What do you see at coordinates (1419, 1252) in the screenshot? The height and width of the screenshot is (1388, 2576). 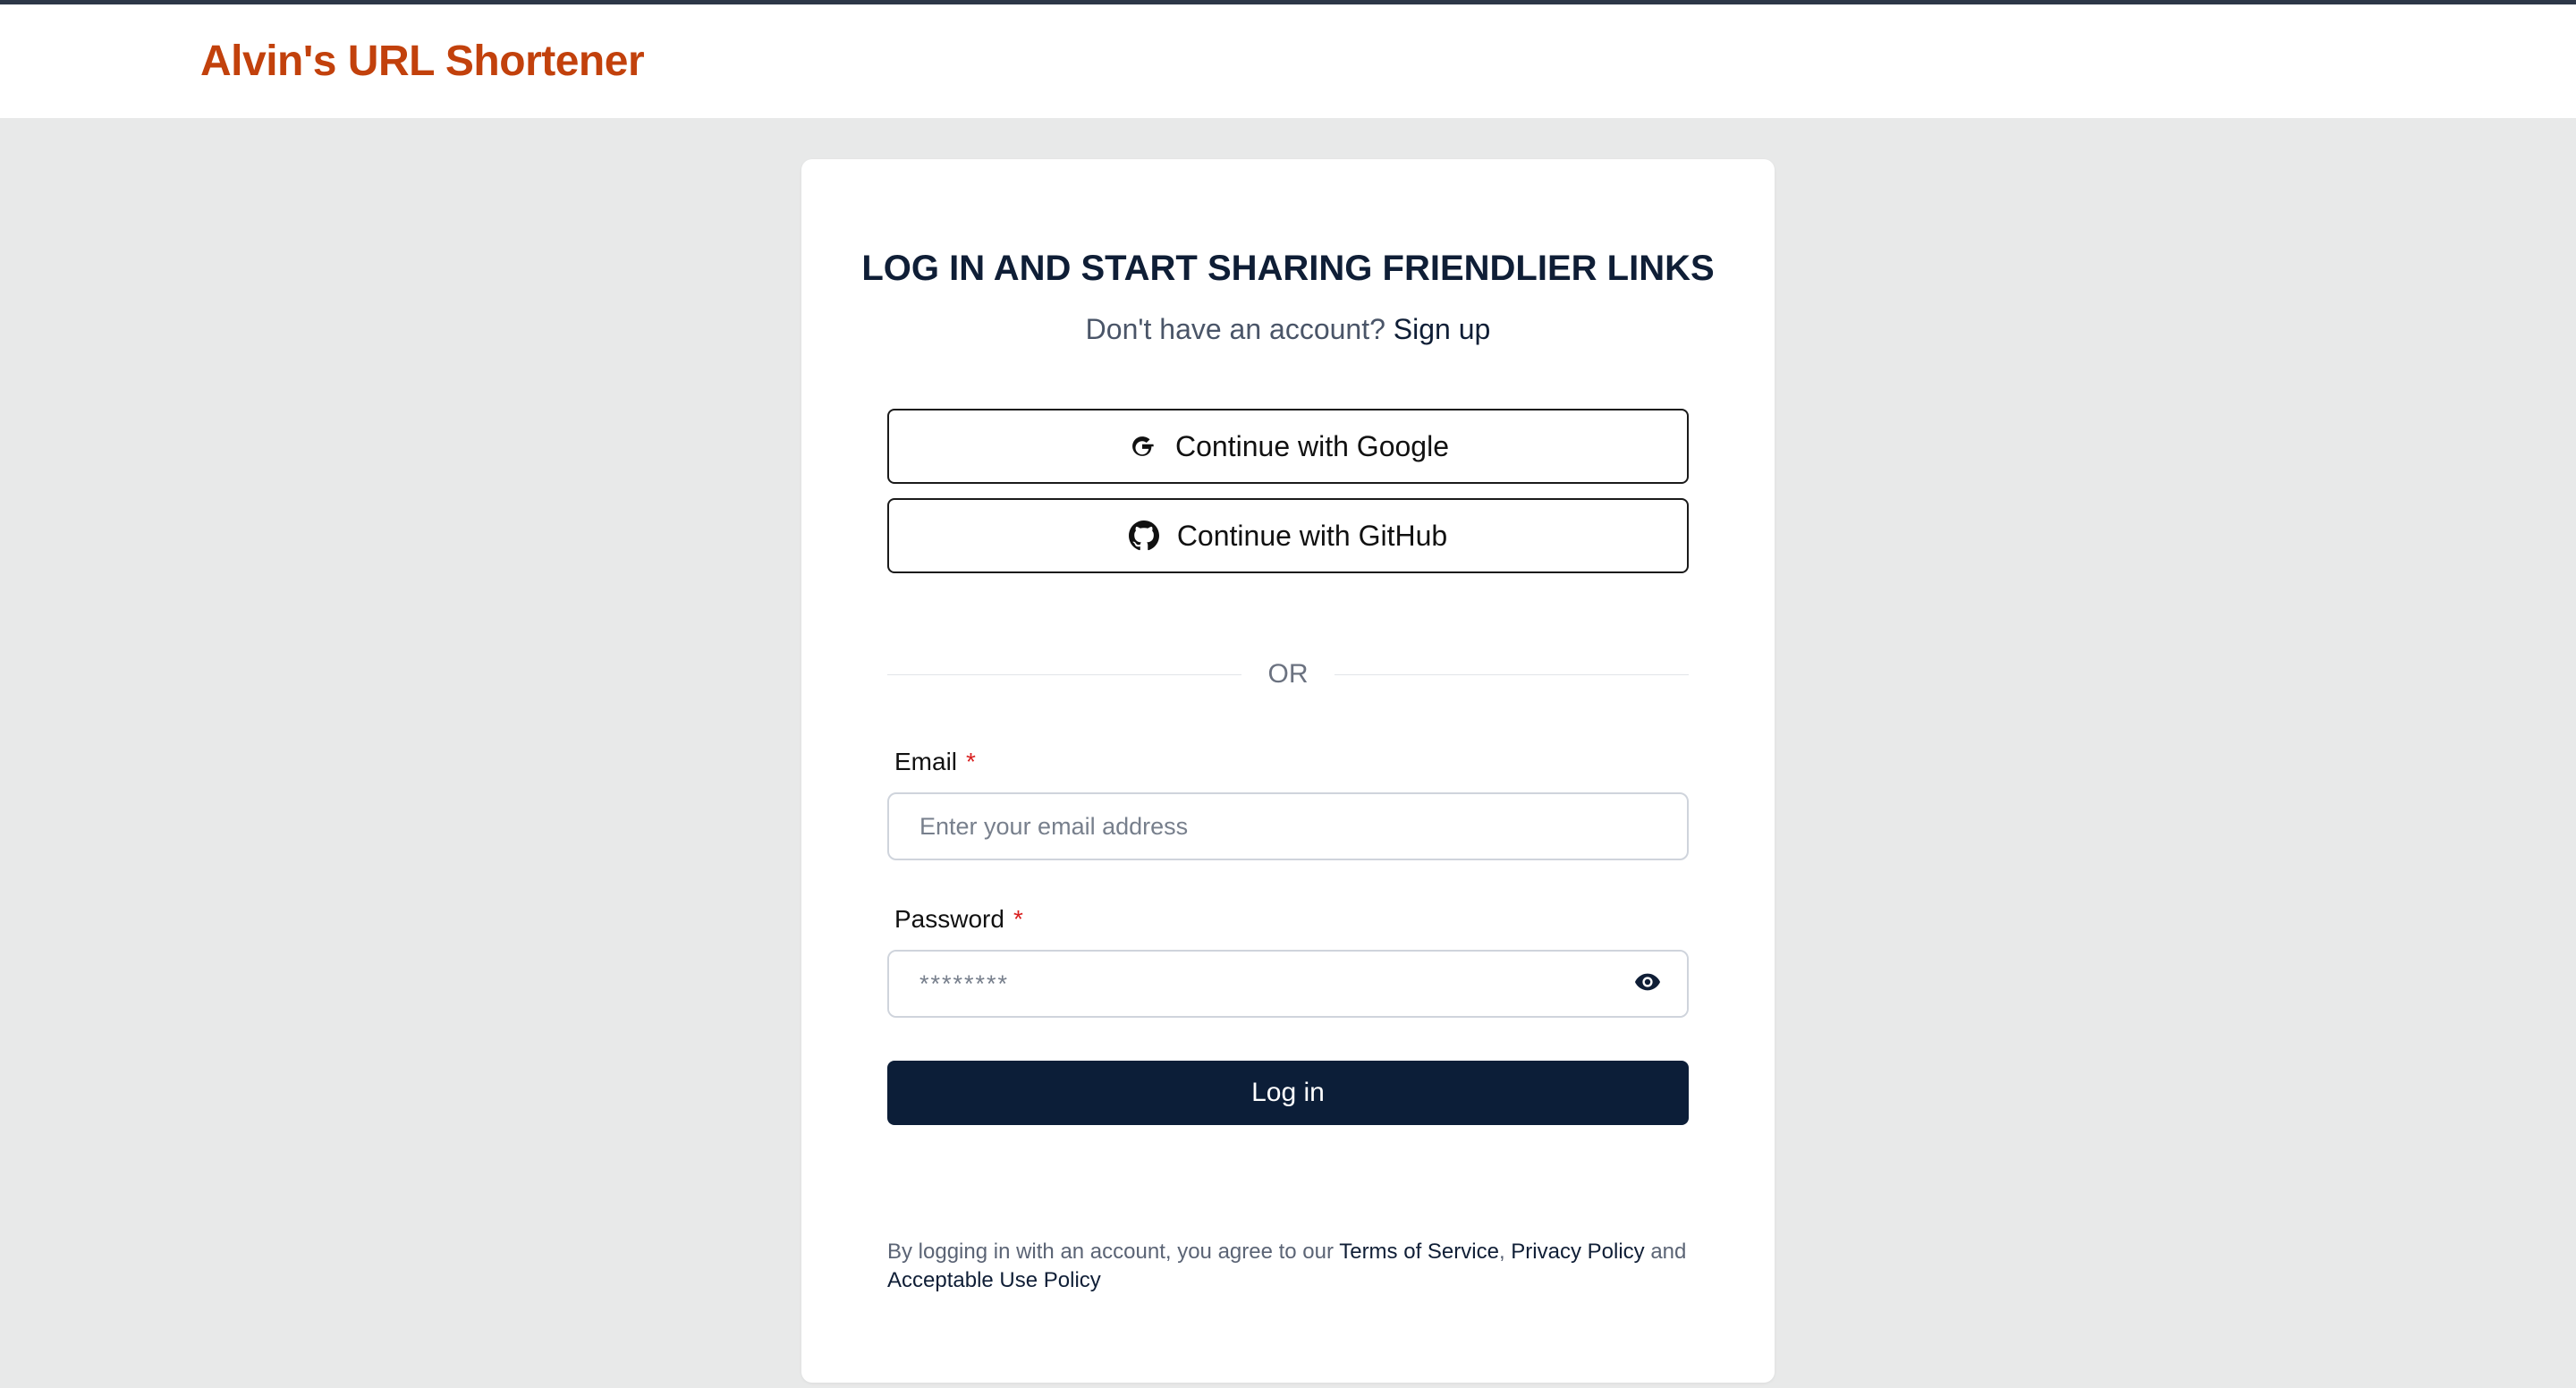 I see `terms-of-service-link: Terms of Service` at bounding box center [1419, 1252].